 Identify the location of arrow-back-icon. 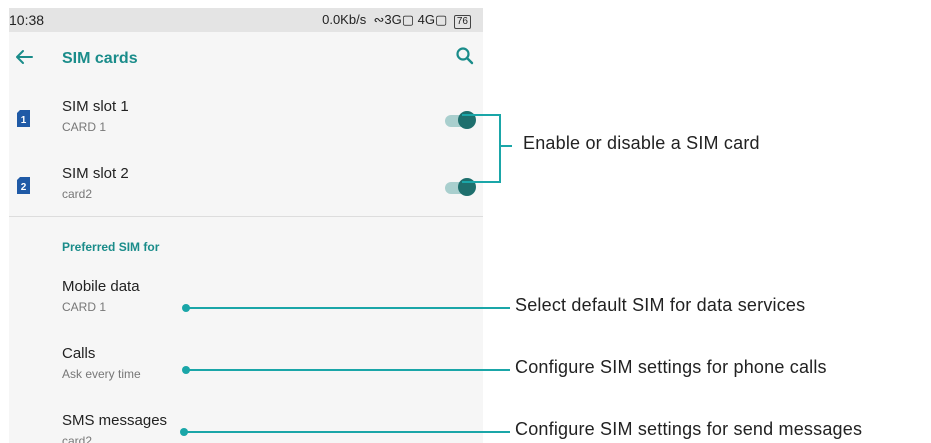
(24, 57).